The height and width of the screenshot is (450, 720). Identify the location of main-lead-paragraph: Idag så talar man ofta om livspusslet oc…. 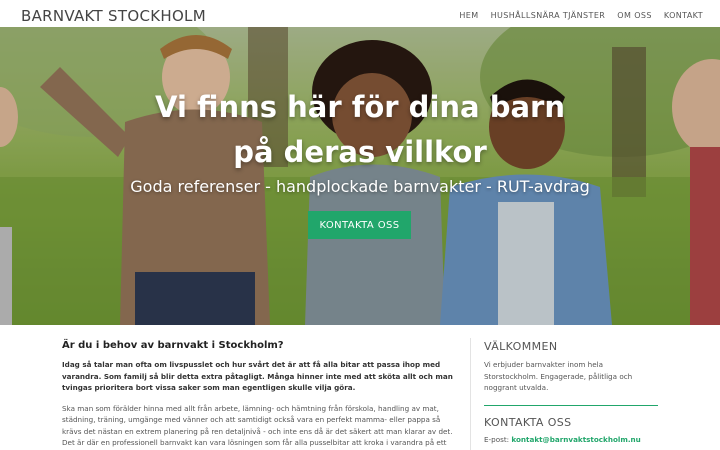
(257, 376).